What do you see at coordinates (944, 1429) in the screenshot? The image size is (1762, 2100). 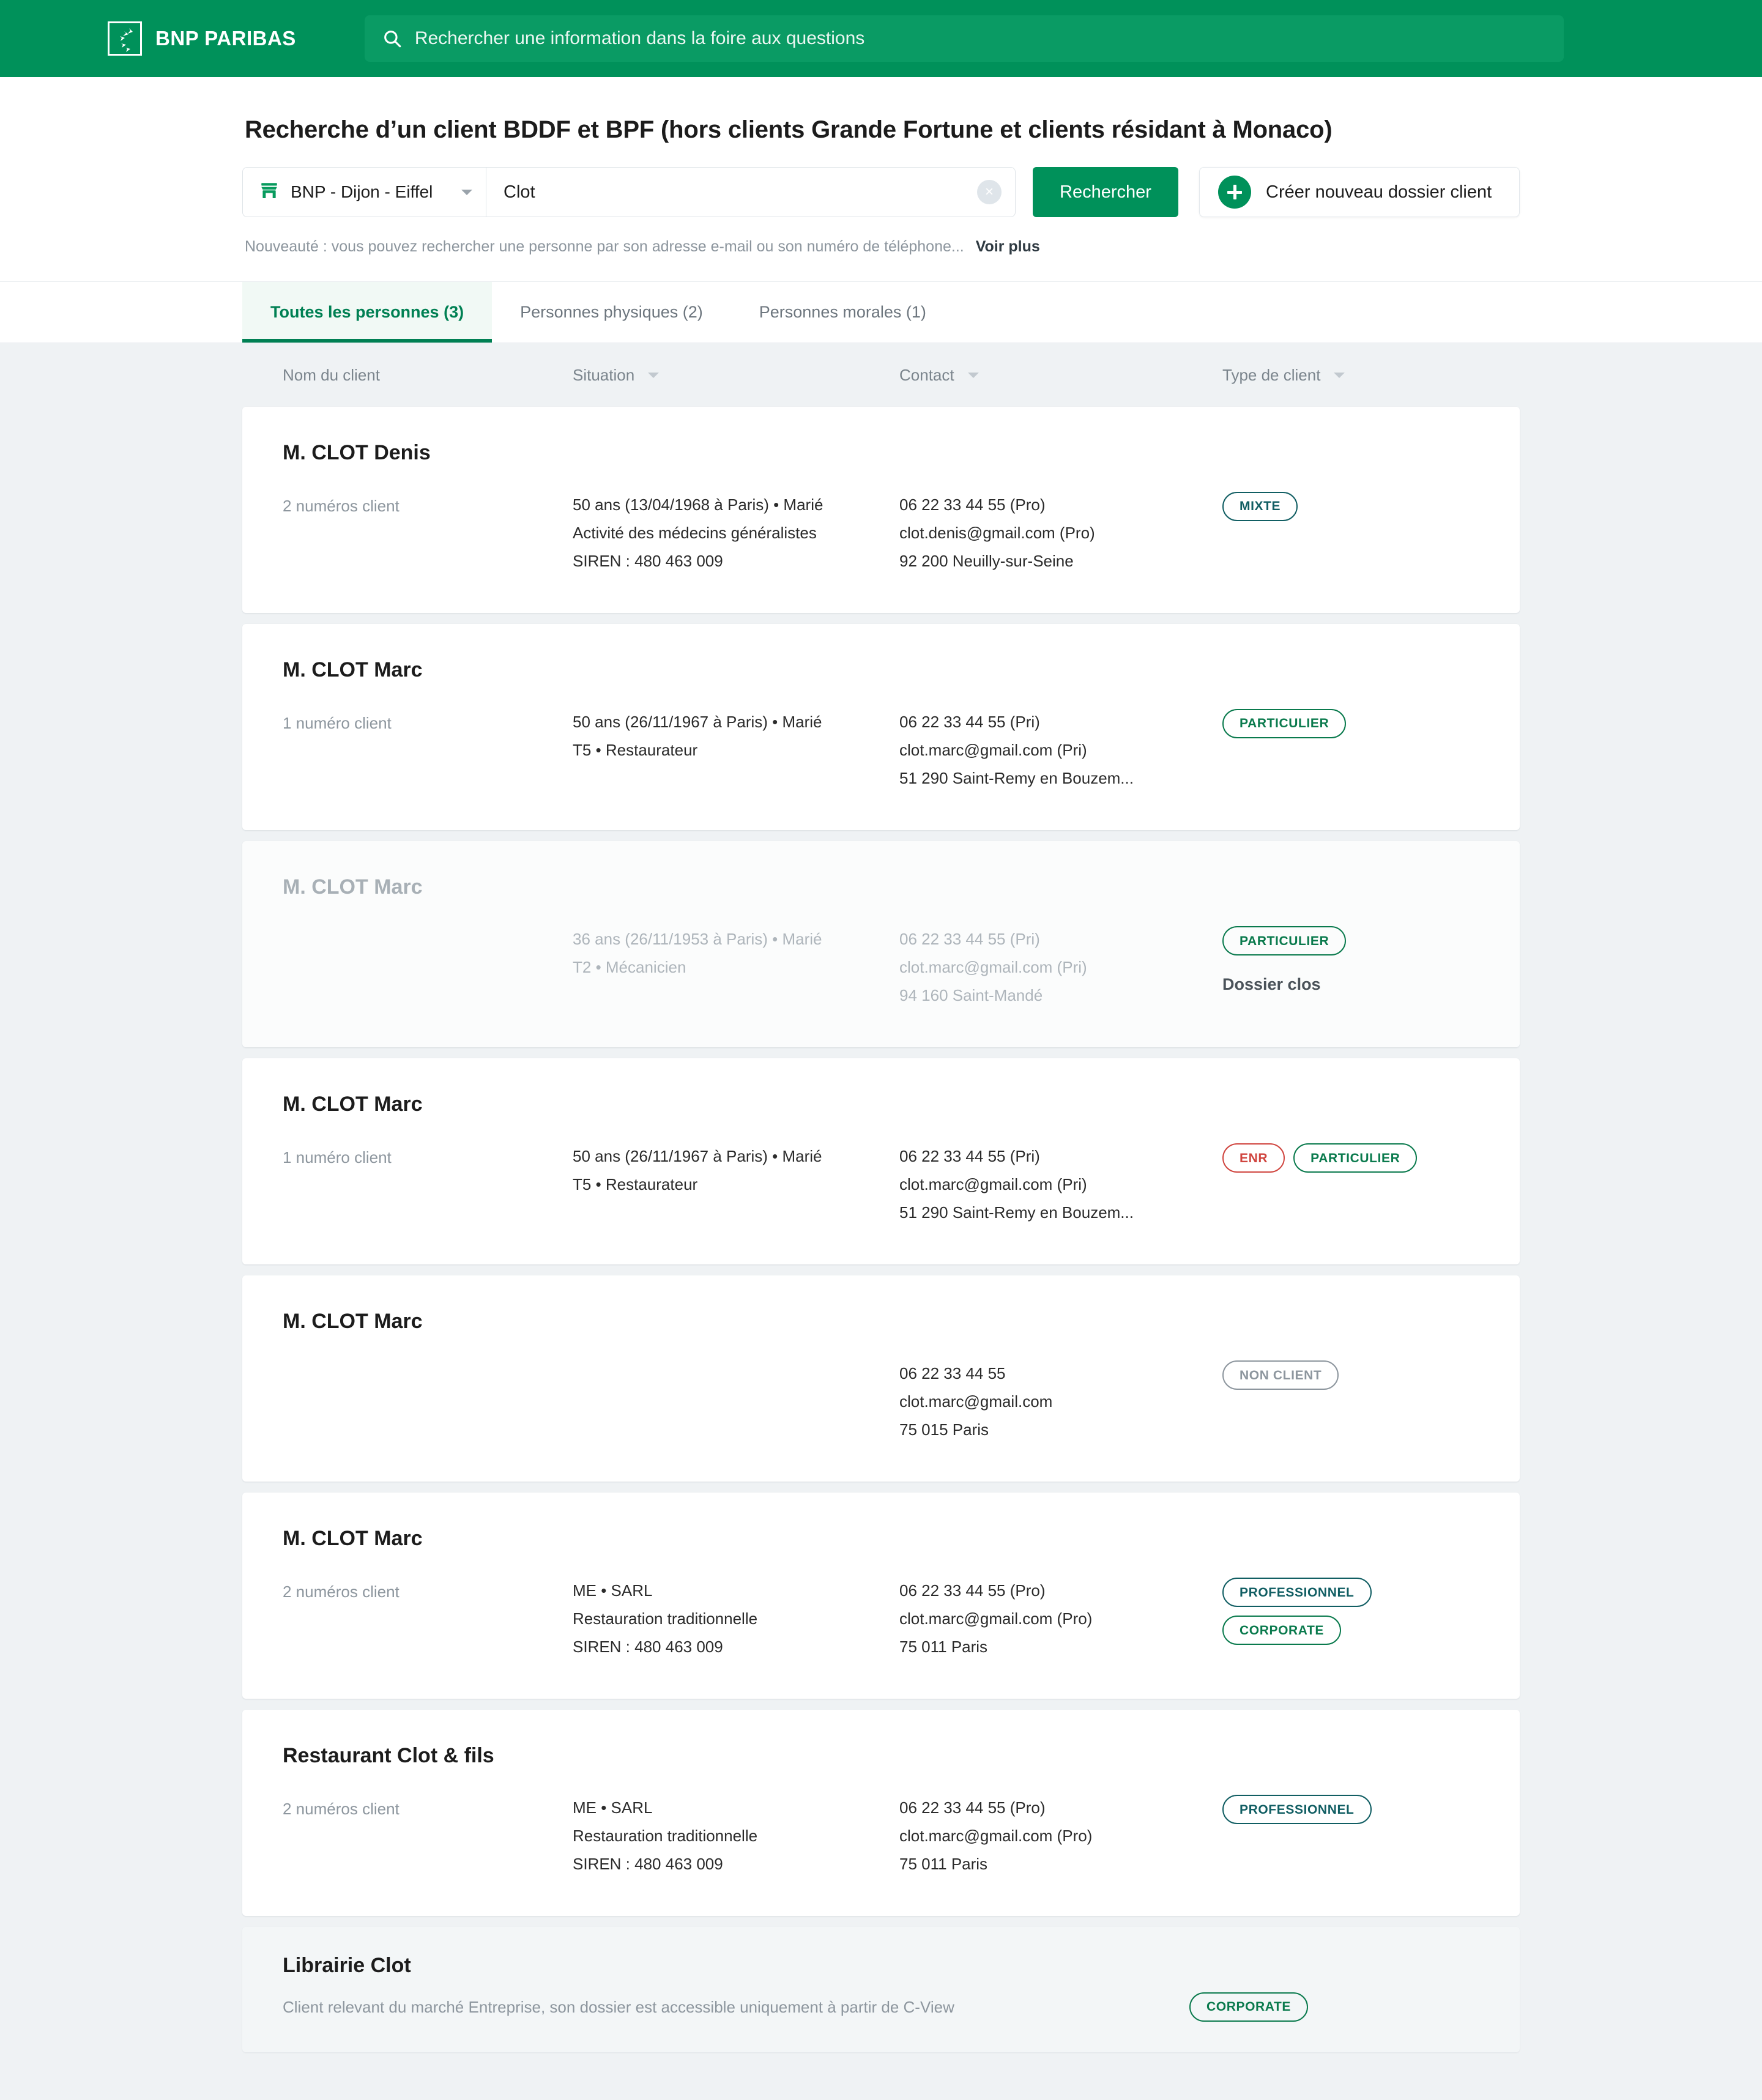 I see `client-contact-line: 75 015 Paris` at bounding box center [944, 1429].